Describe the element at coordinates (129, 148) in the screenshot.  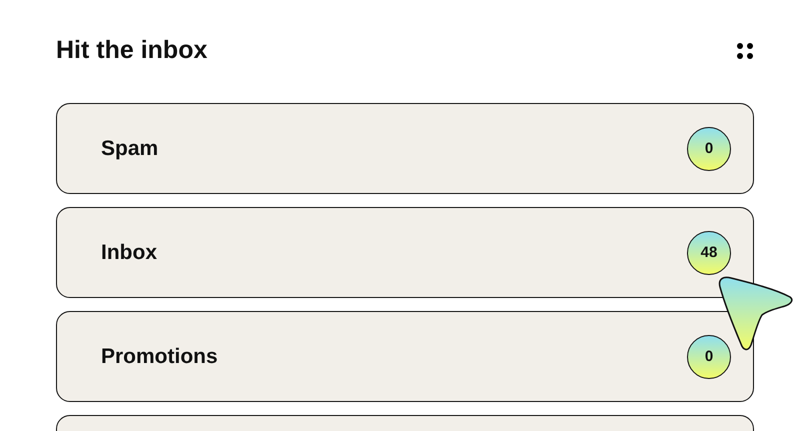
I see `folder-label: Spam` at that location.